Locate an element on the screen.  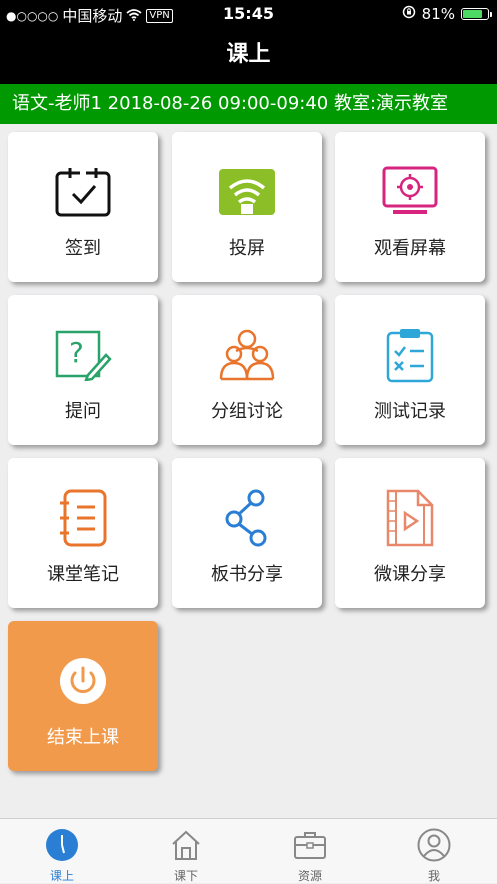
monitor-target-icon is located at coordinates (410, 192).